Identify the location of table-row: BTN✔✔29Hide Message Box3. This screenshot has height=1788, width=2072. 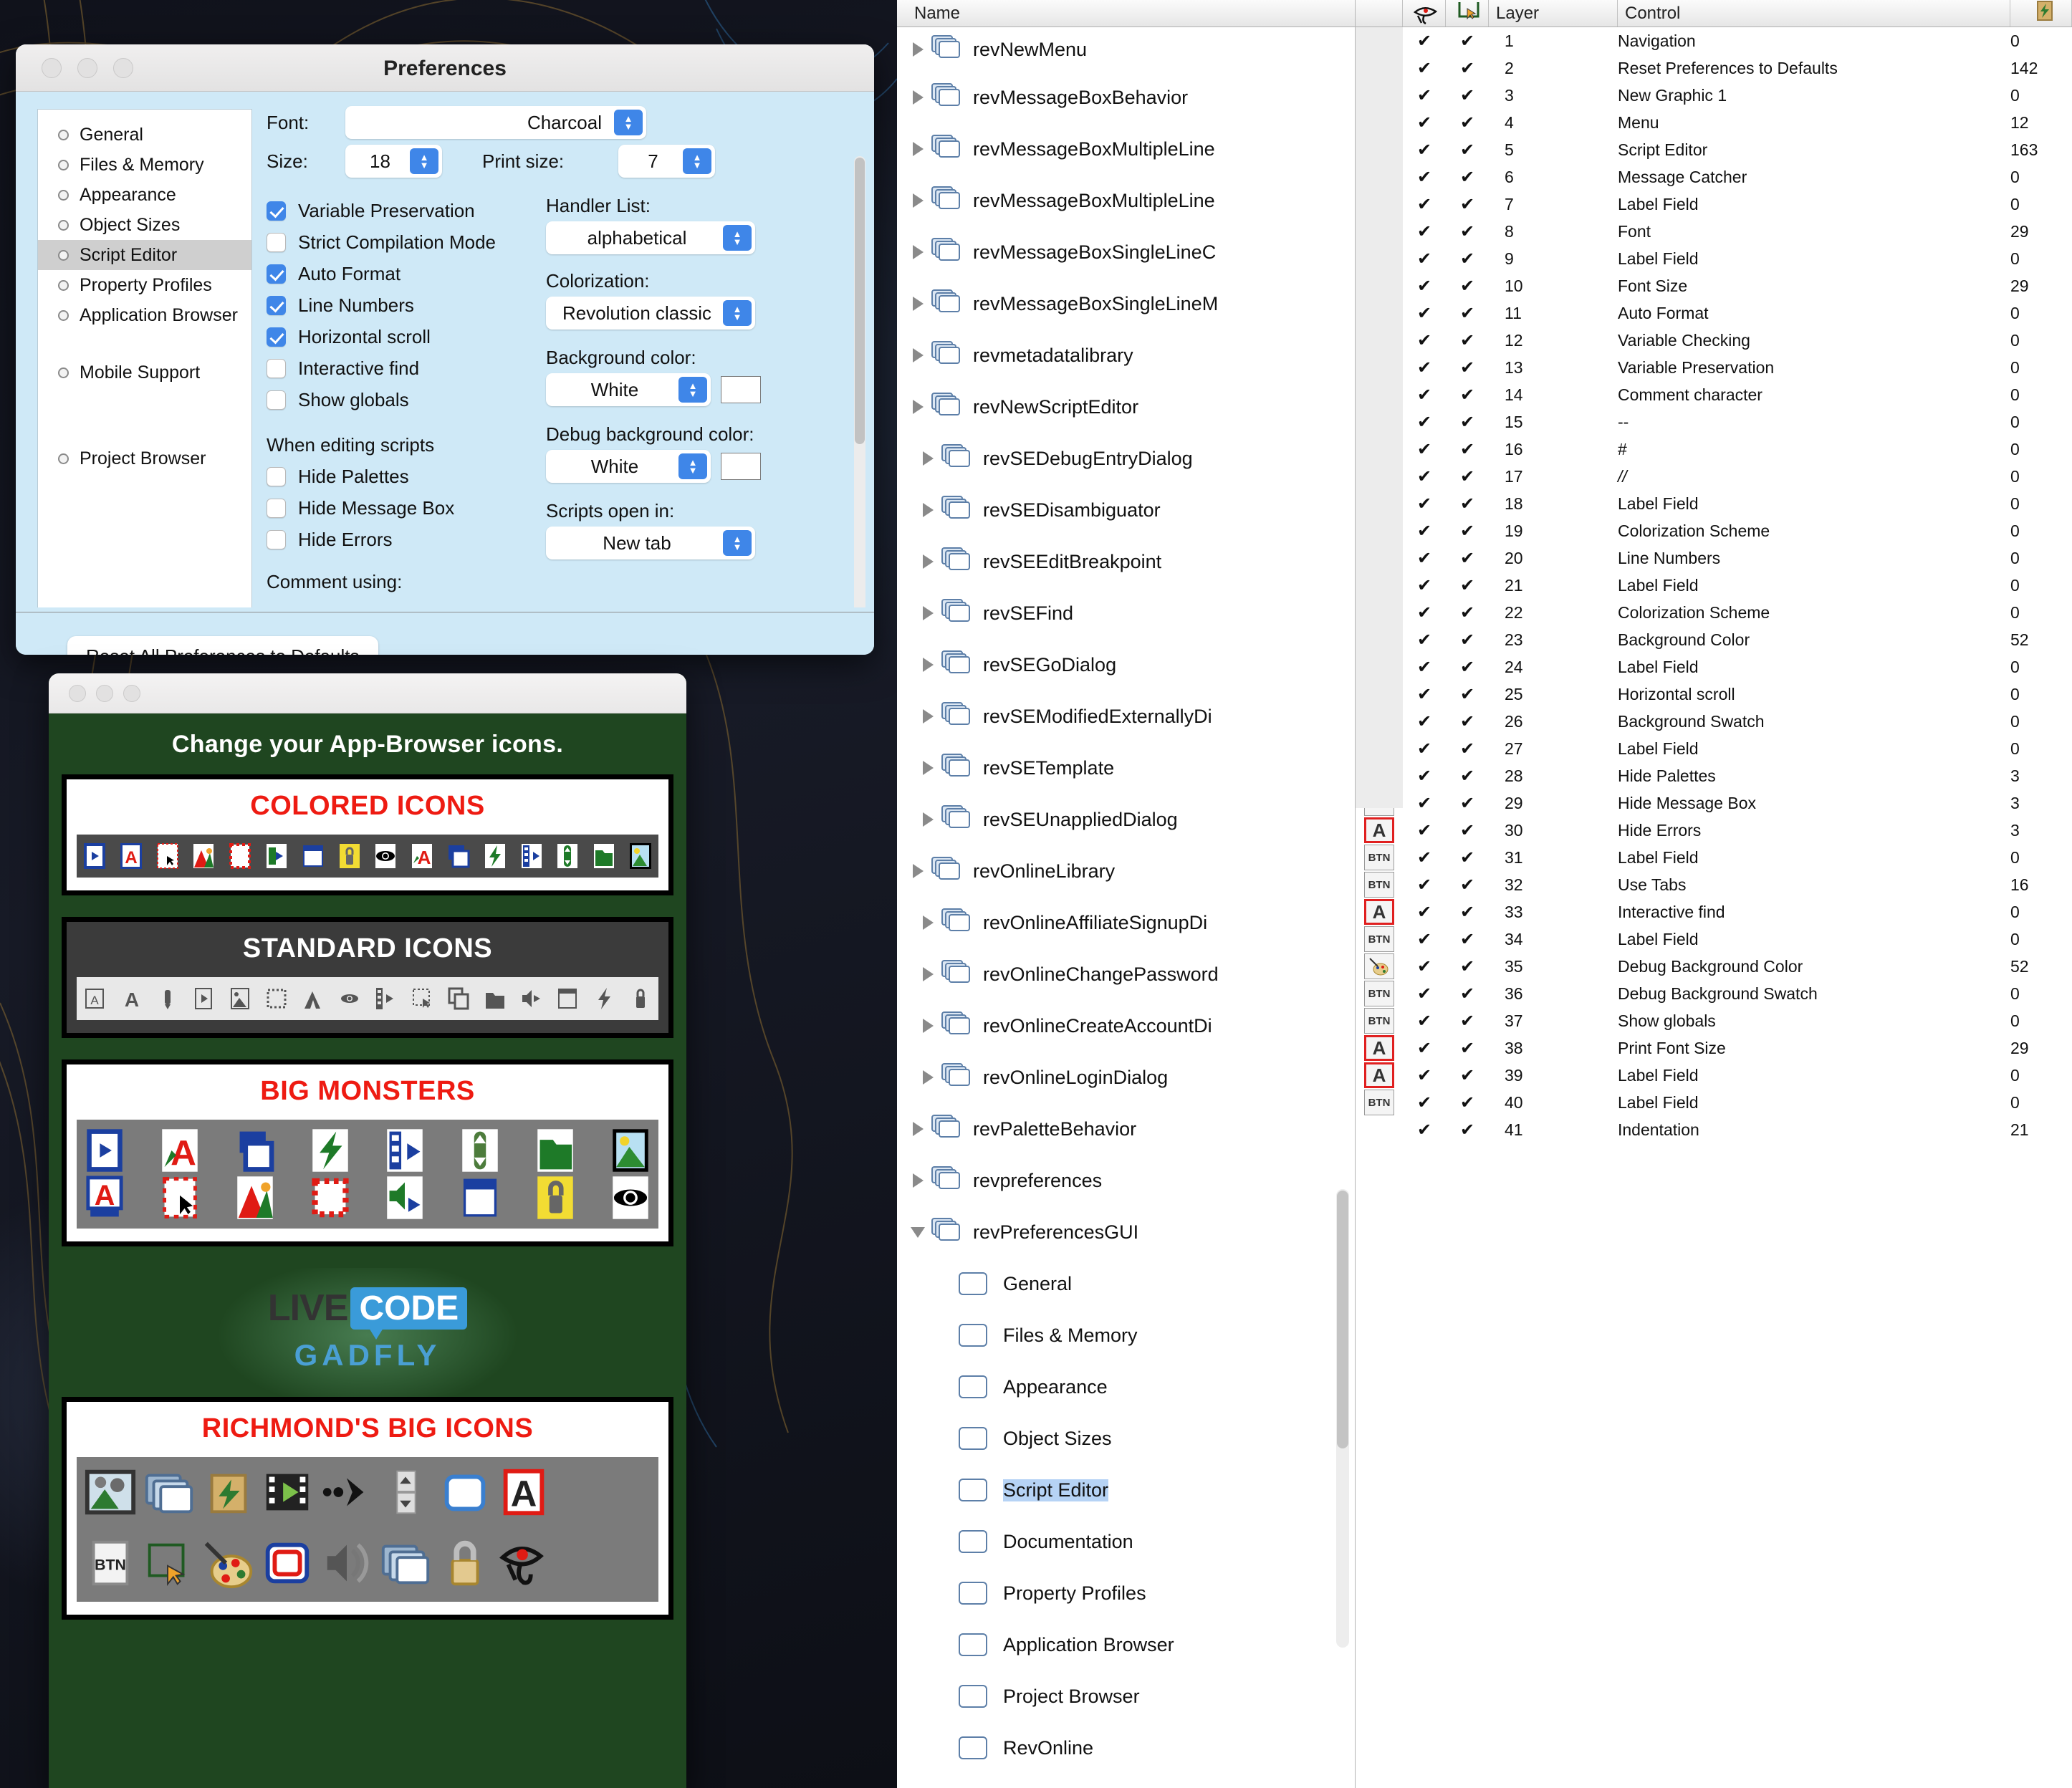
(1714, 803).